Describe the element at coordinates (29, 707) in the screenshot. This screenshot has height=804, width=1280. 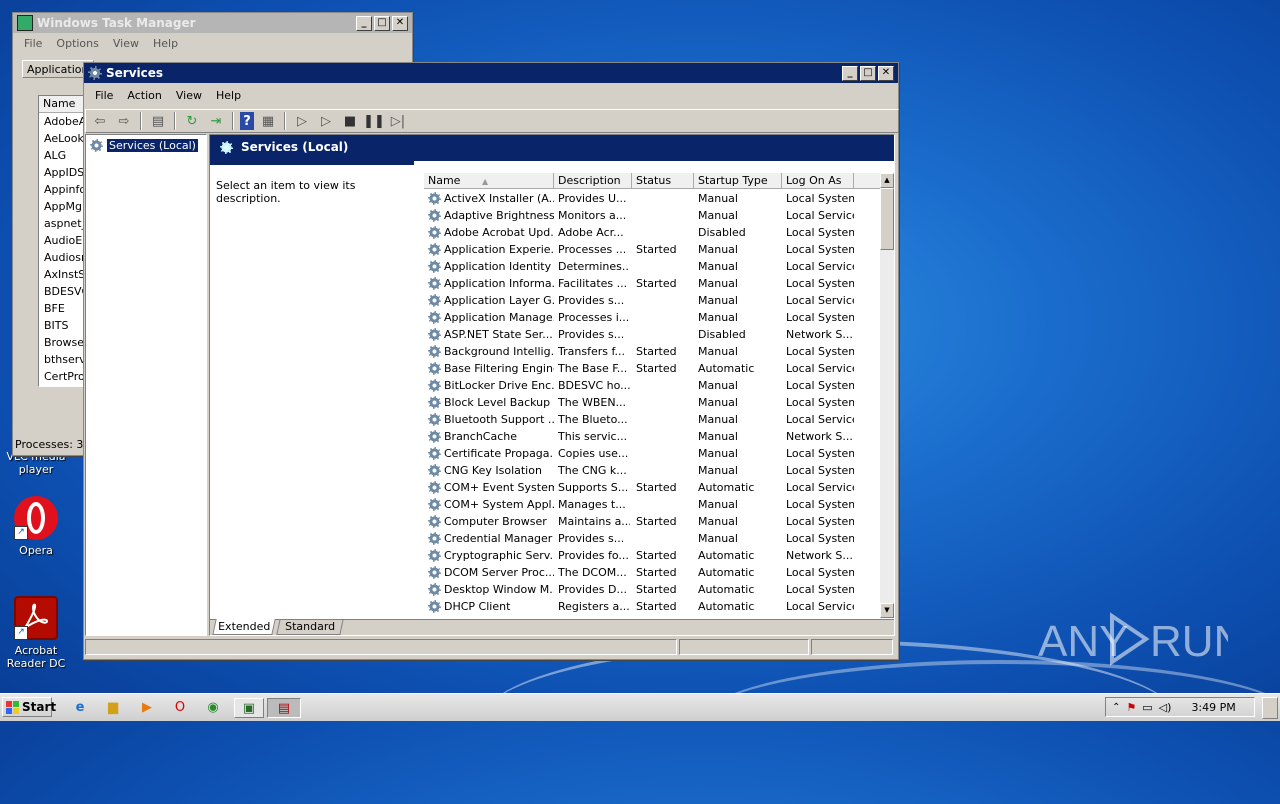
I see `start-button: Start` at that location.